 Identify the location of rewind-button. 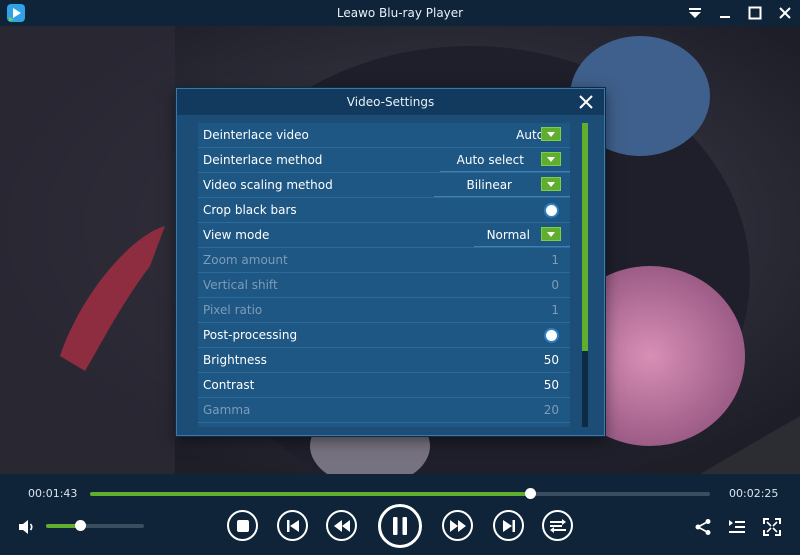
(341, 525).